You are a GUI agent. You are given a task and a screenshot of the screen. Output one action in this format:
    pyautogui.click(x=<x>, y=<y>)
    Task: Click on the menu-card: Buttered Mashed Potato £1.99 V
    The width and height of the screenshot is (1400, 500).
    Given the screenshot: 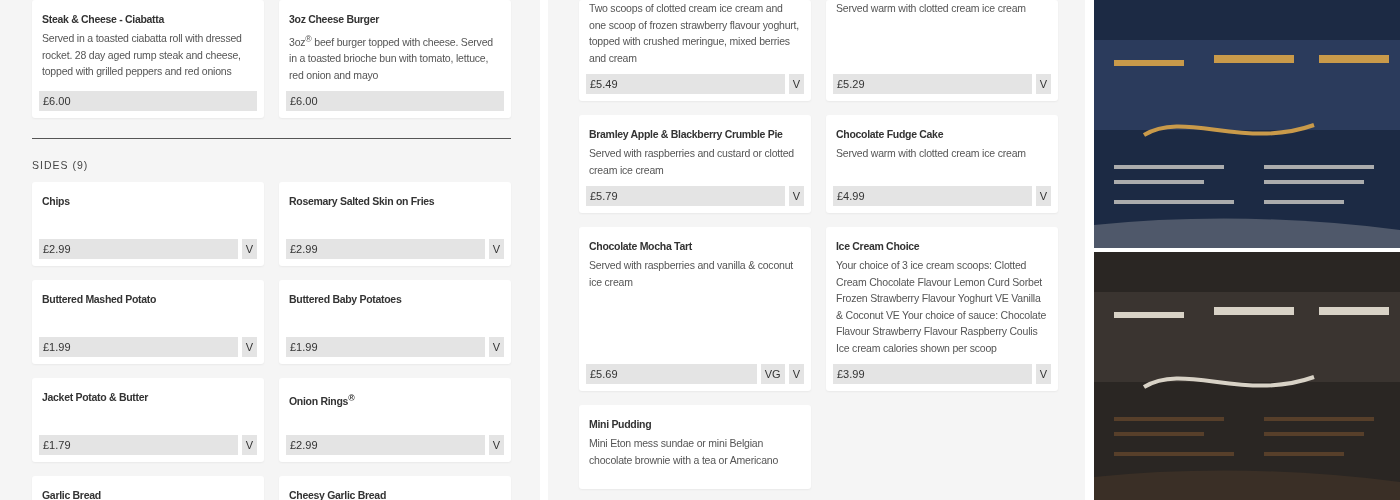 What is the action you would take?
    pyautogui.click(x=148, y=322)
    